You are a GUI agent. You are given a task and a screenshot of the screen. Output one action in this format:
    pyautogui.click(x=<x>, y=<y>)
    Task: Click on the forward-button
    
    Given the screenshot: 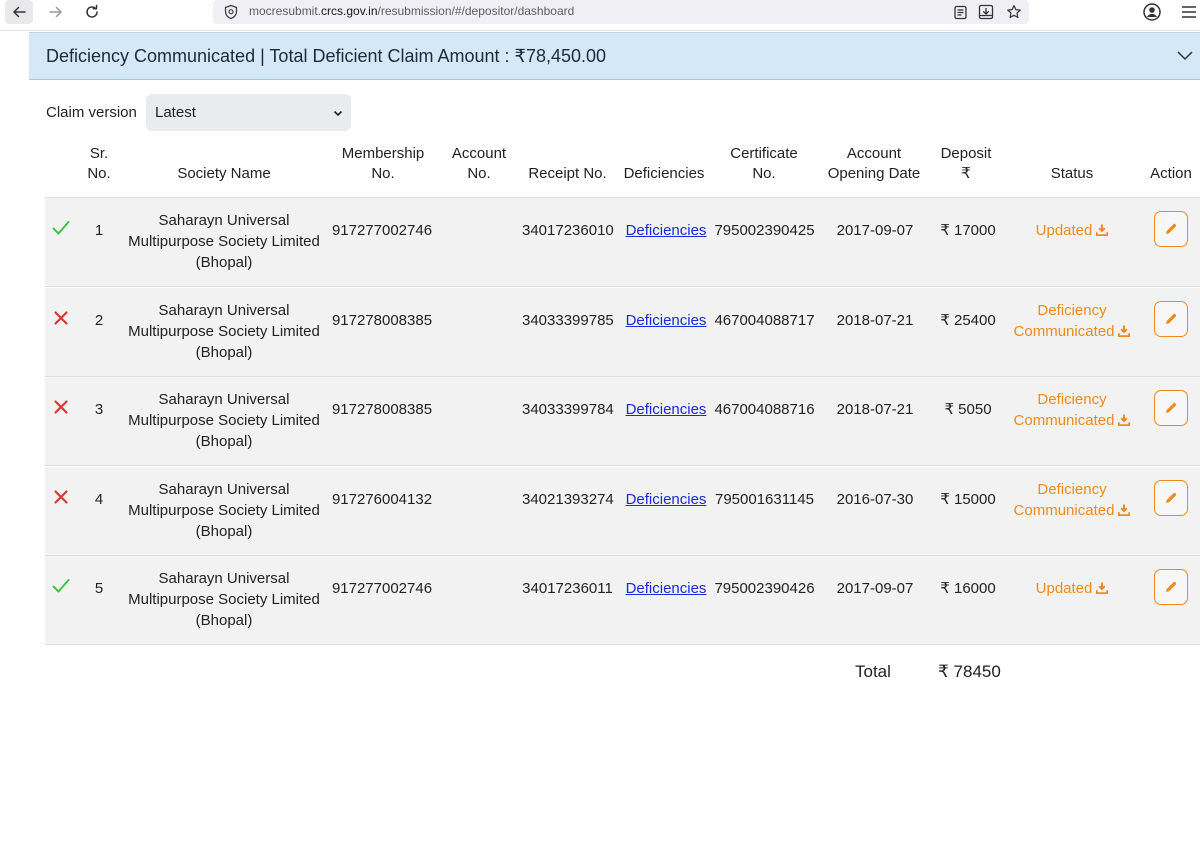 What is the action you would take?
    pyautogui.click(x=56, y=12)
    